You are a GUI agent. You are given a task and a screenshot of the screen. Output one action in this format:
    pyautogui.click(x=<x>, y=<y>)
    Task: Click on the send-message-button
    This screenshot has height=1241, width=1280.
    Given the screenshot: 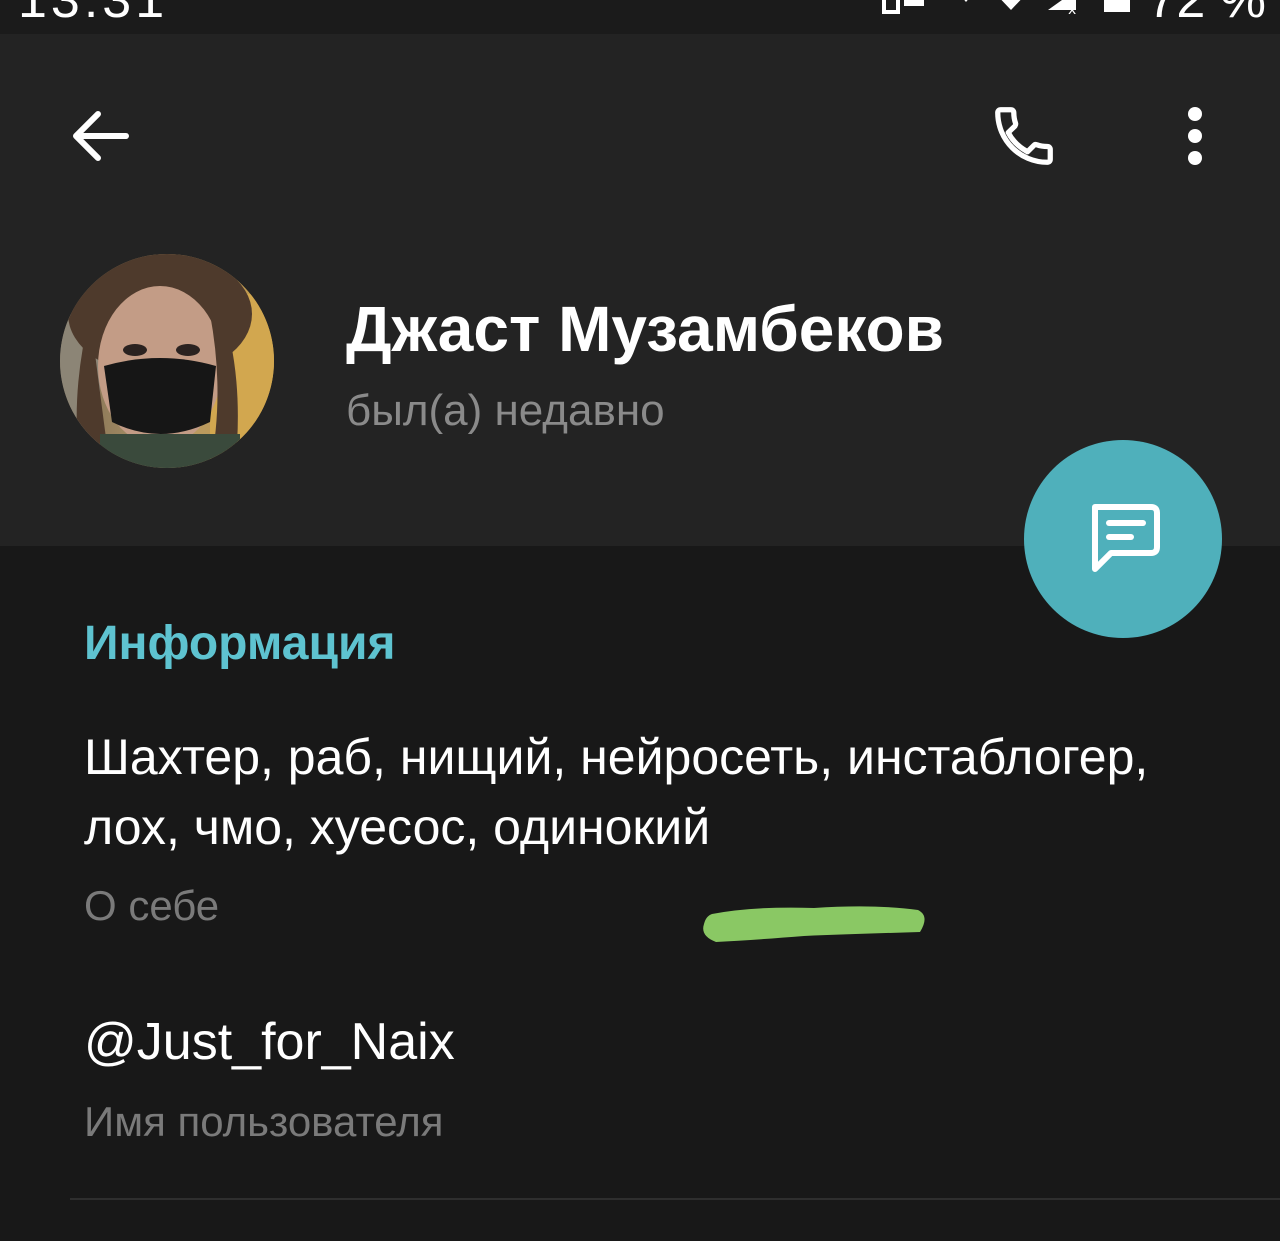 What is the action you would take?
    pyautogui.click(x=1123, y=539)
    